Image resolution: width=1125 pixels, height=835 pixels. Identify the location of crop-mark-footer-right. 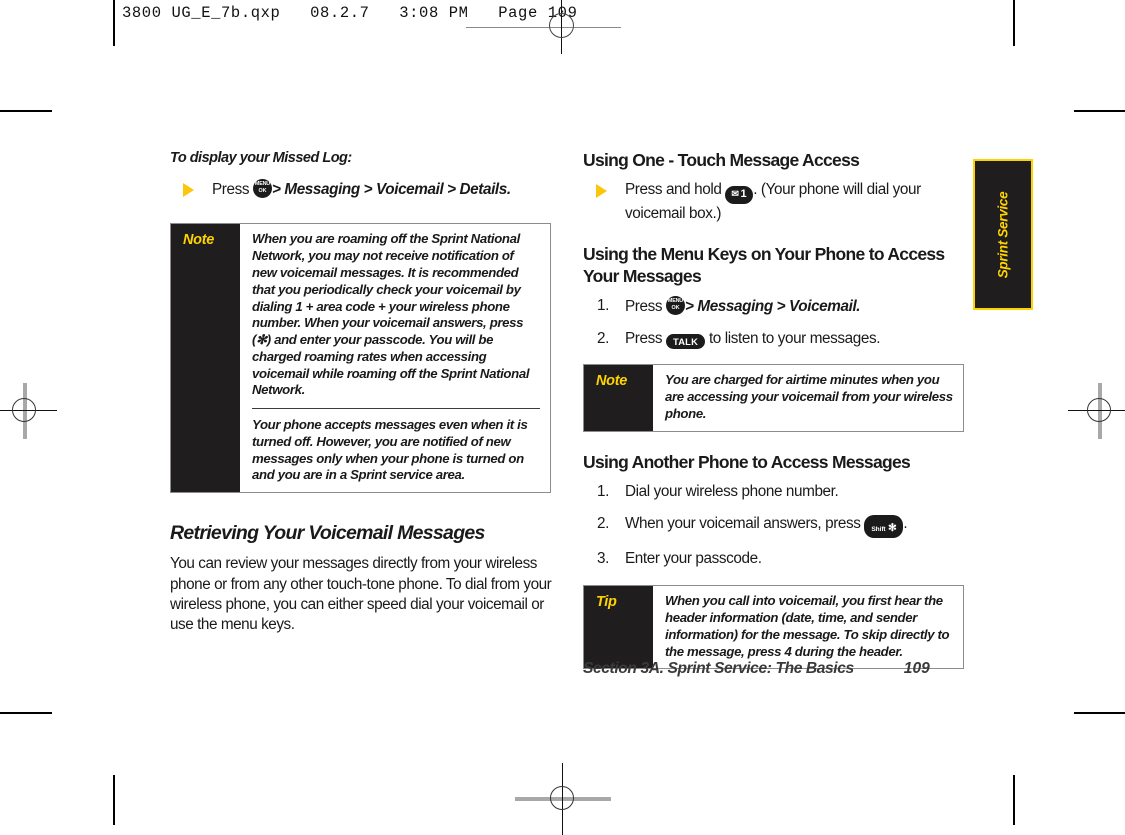
(1014, 800).